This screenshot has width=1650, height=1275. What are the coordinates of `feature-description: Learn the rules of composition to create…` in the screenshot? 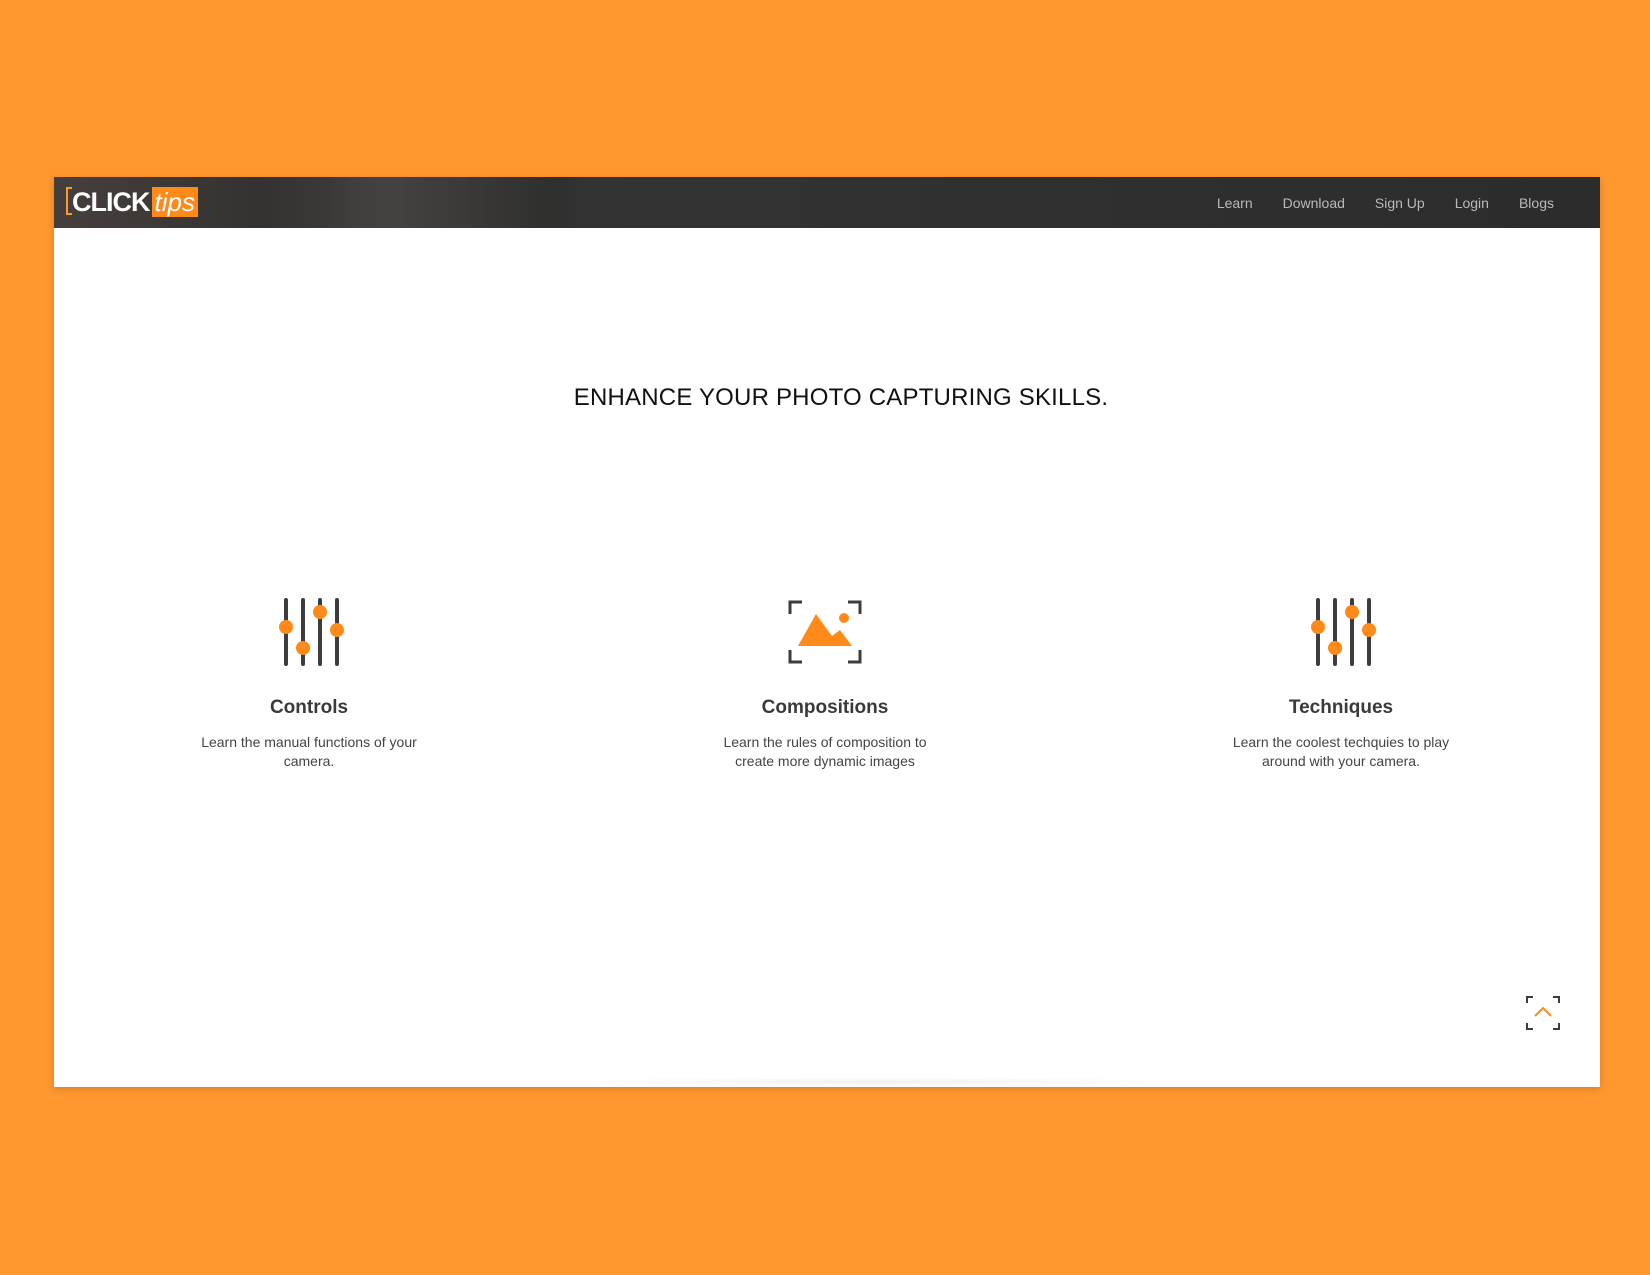 It's located at (825, 751).